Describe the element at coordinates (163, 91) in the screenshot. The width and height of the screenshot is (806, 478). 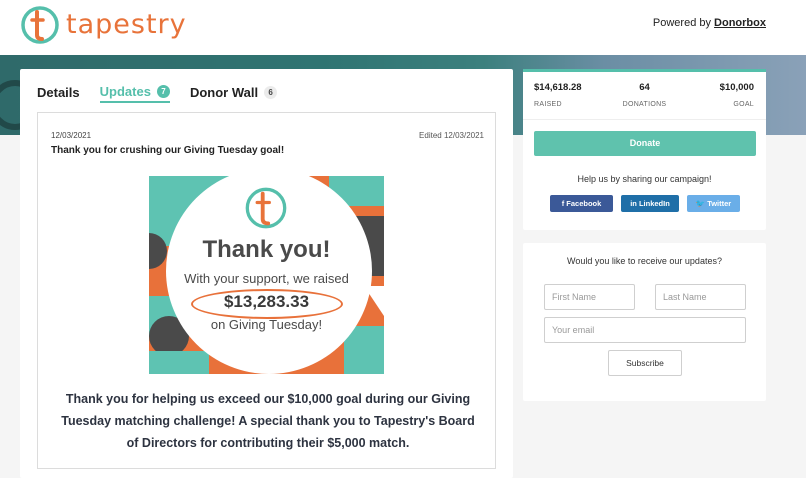
I see `count-badge: 7` at that location.